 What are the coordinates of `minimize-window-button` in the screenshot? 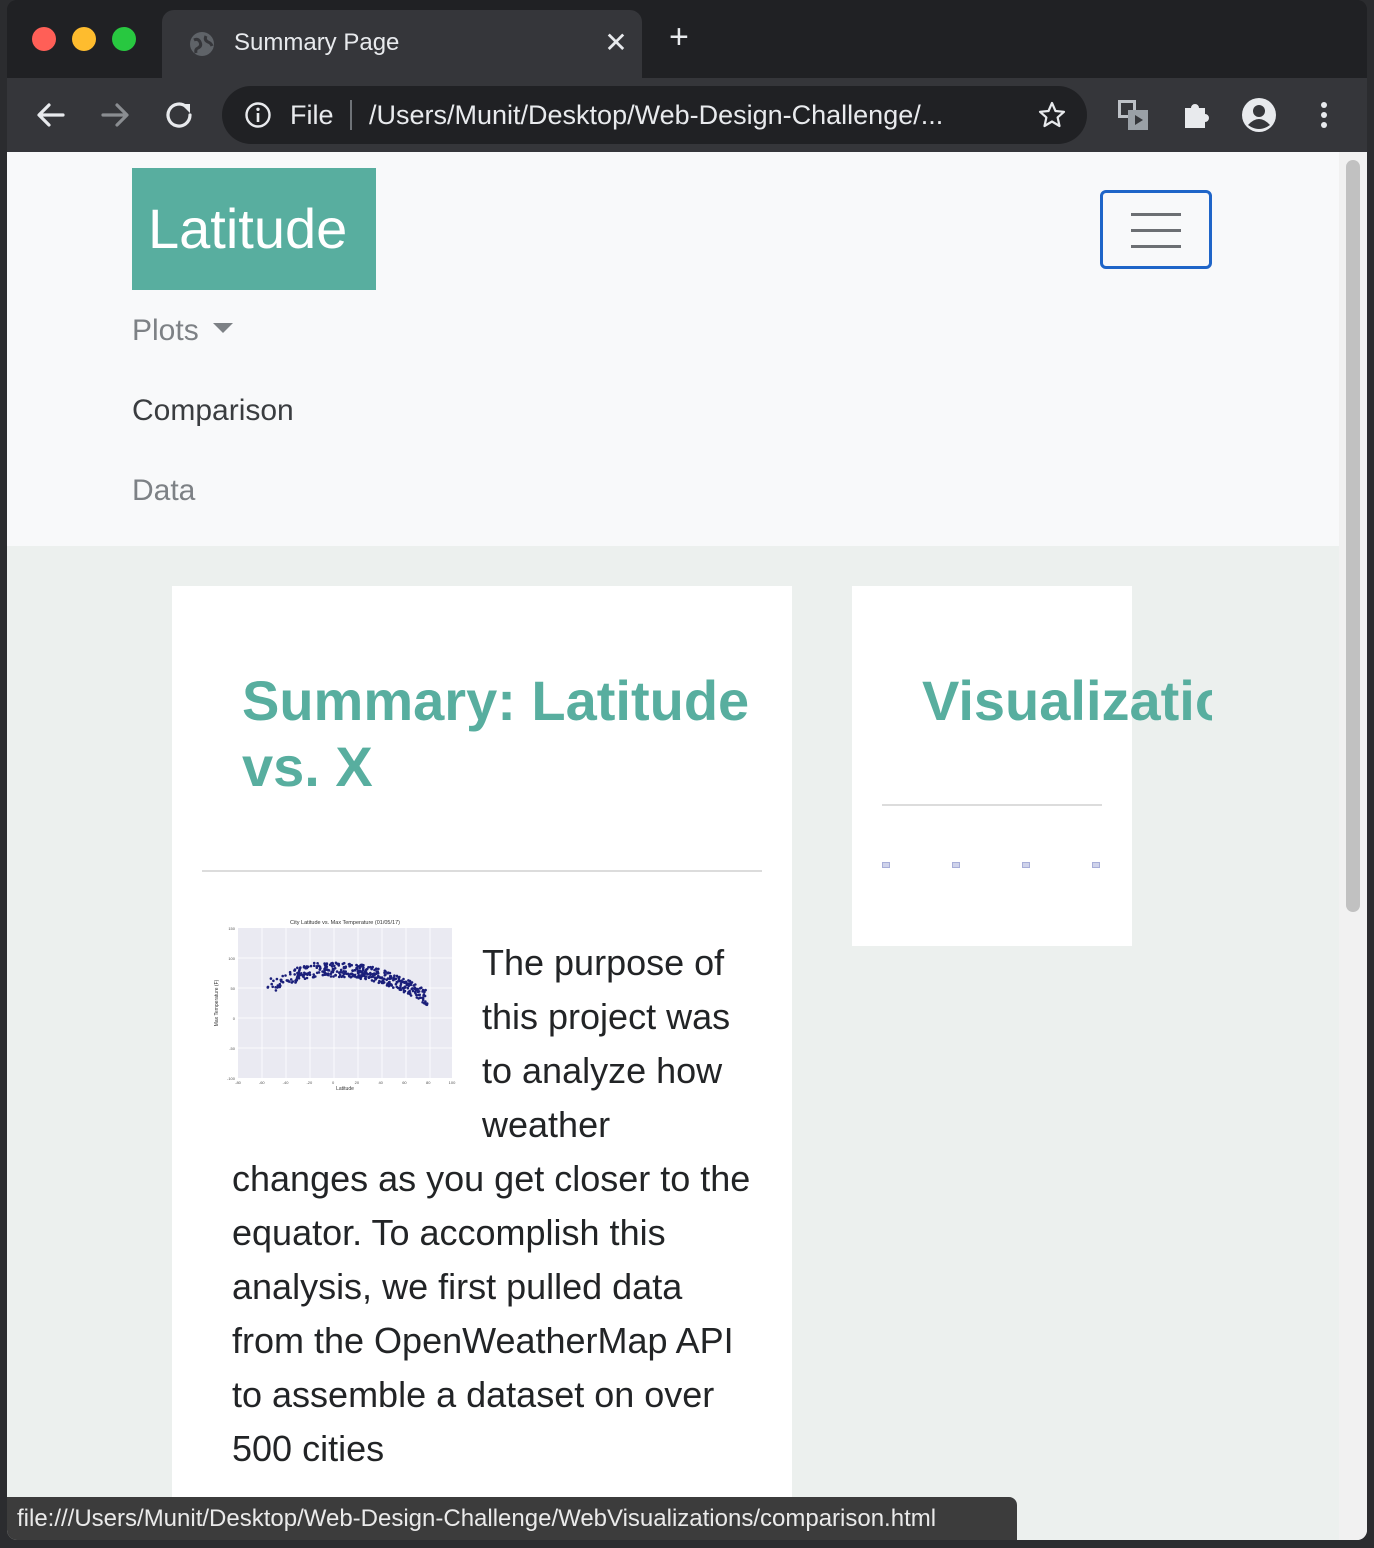 It's located at (84, 39).